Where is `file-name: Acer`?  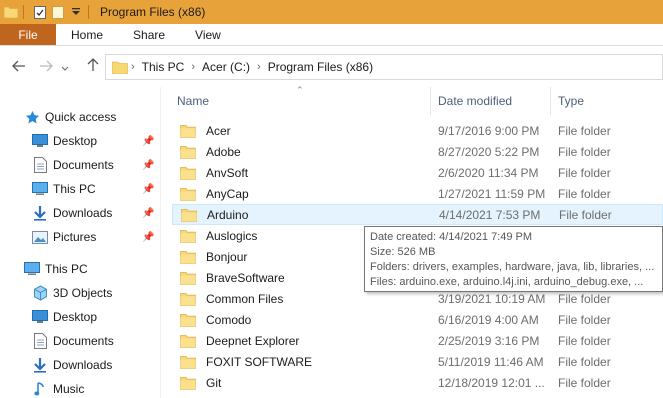 file-name: Acer is located at coordinates (326, 131).